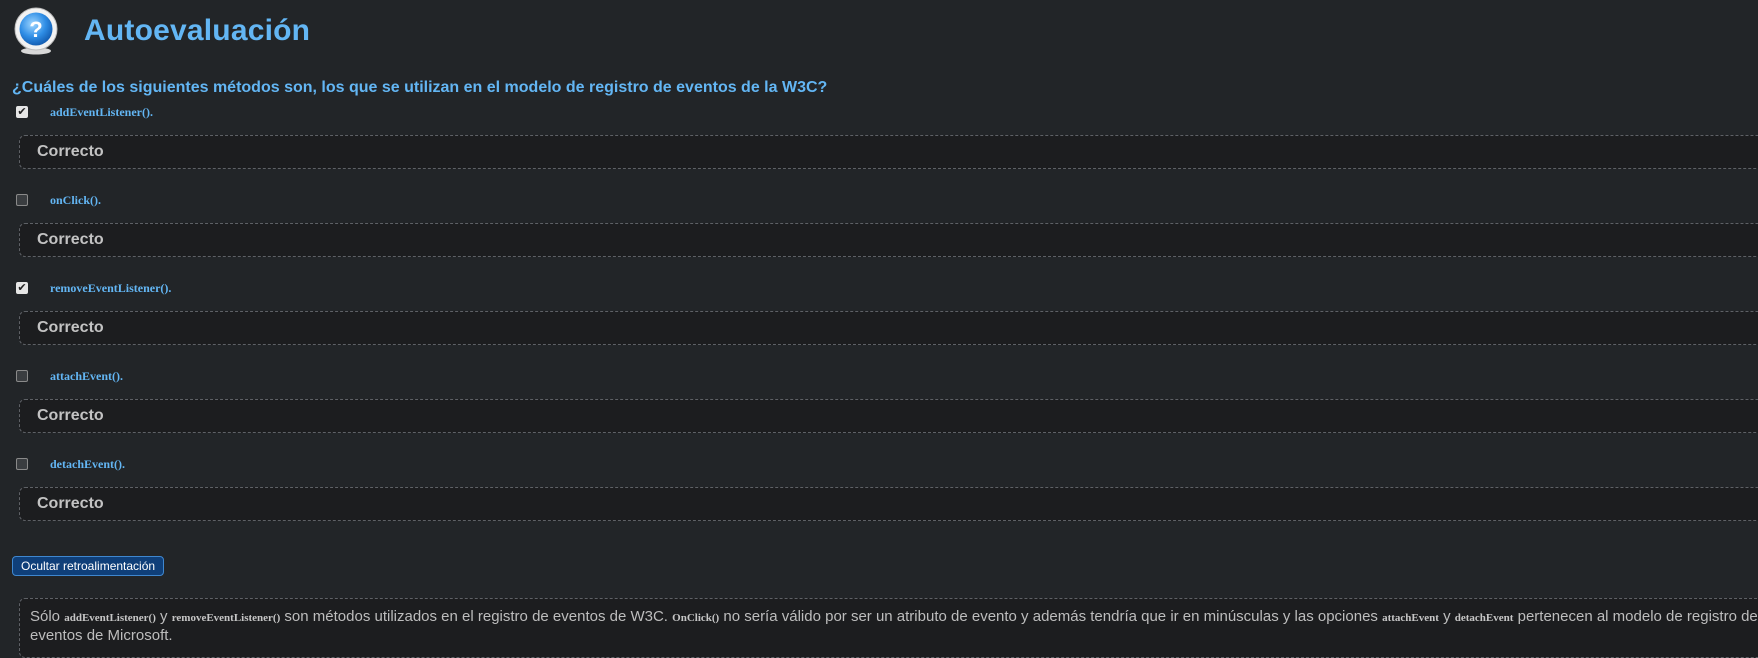 Image resolution: width=1758 pixels, height=658 pixels. I want to click on option-label: addEventListener()., so click(101, 111).